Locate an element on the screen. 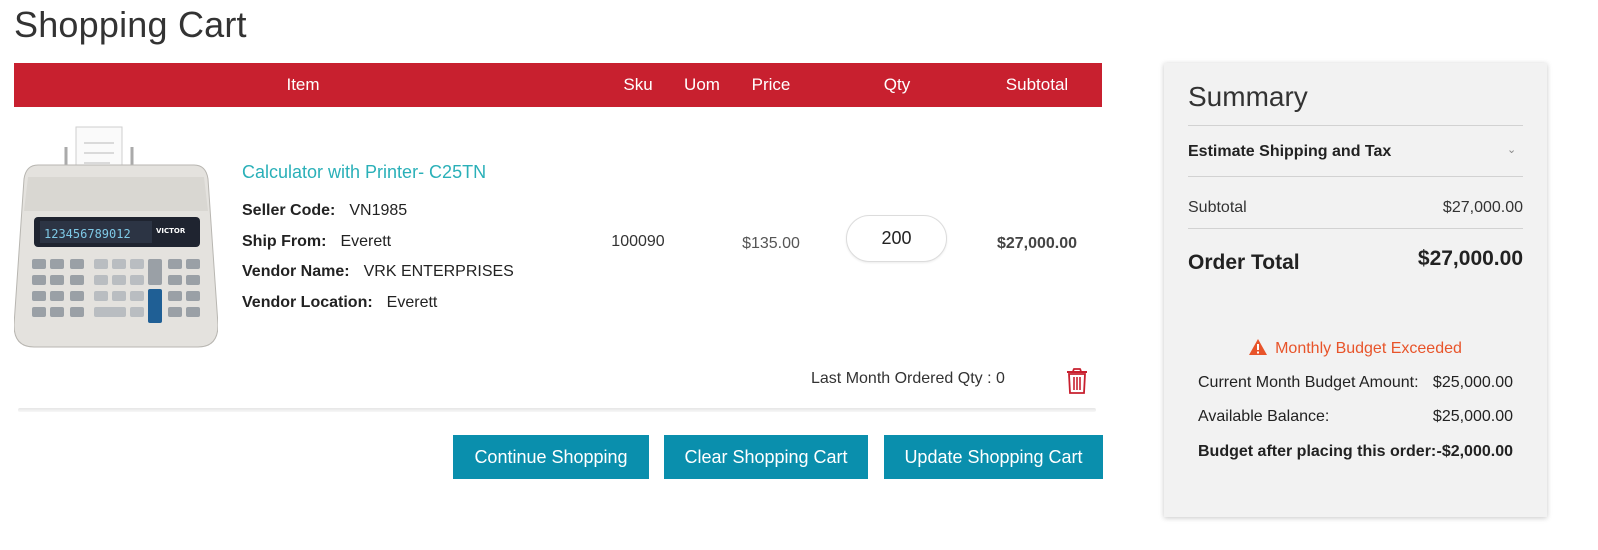 This screenshot has height=550, width=1598. budget-value: -$2,000.00 is located at coordinates (1474, 451).